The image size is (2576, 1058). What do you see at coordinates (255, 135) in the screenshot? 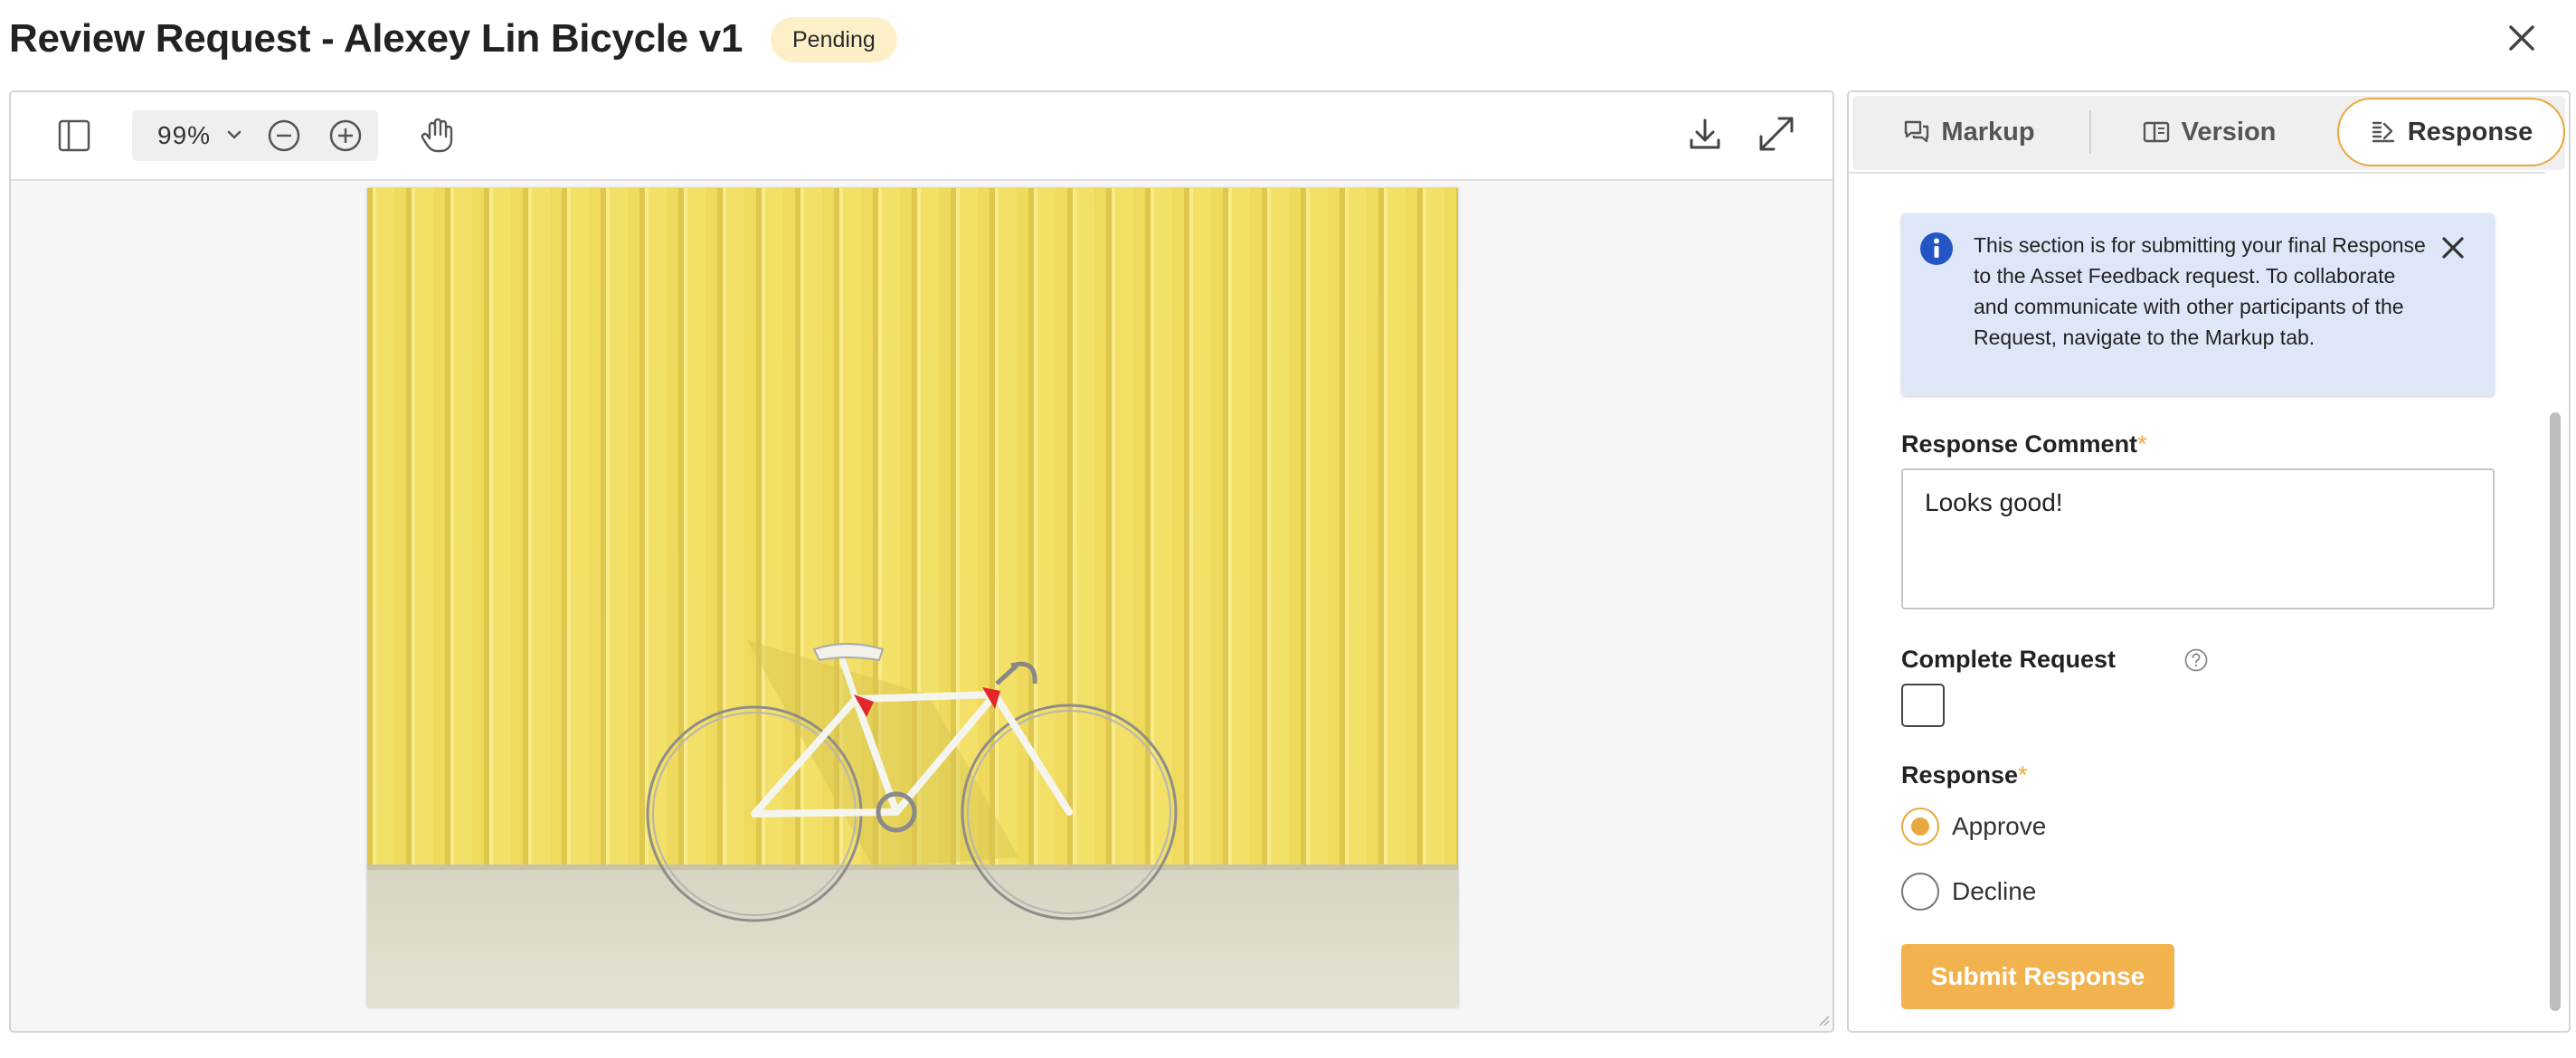
I see `zoom-controls: 99%` at bounding box center [255, 135].